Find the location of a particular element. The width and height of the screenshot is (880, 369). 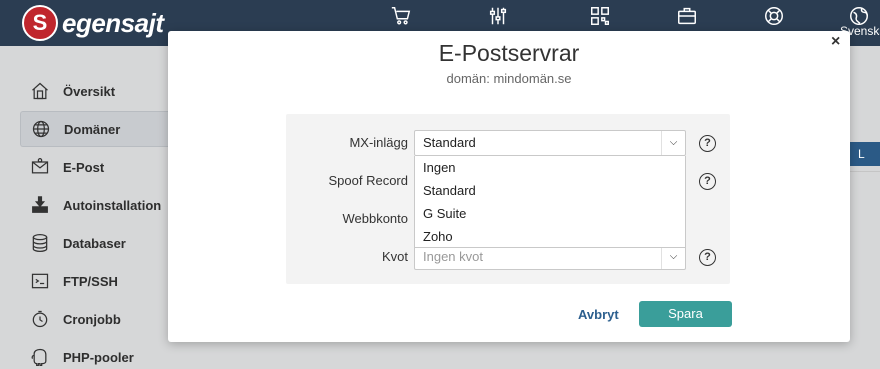

lifebuoy-icon is located at coordinates (774, 16).